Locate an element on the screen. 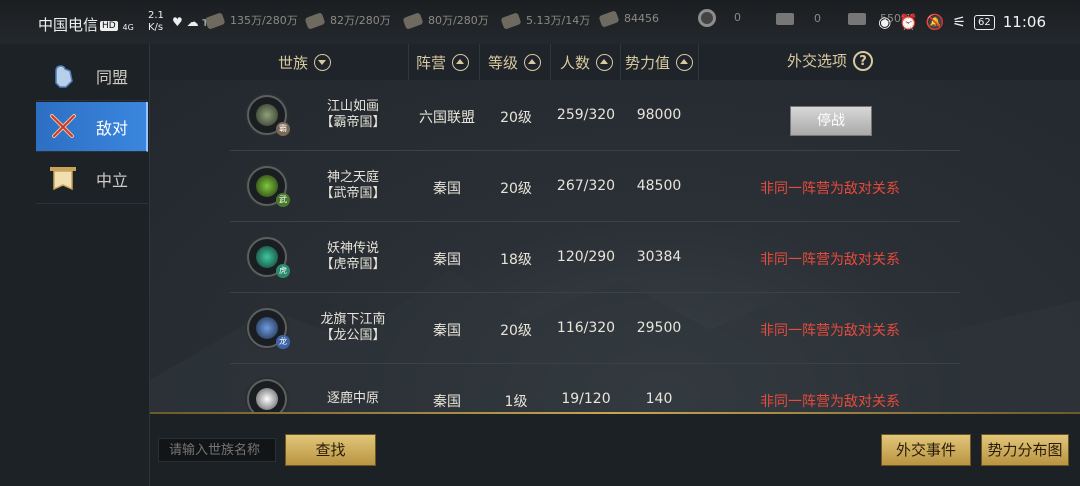  clan-power: 48500 is located at coordinates (659, 186).